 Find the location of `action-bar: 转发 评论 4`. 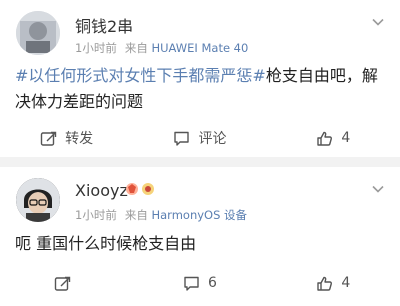

action-bar: 转发 评论 4 is located at coordinates (200, 138).